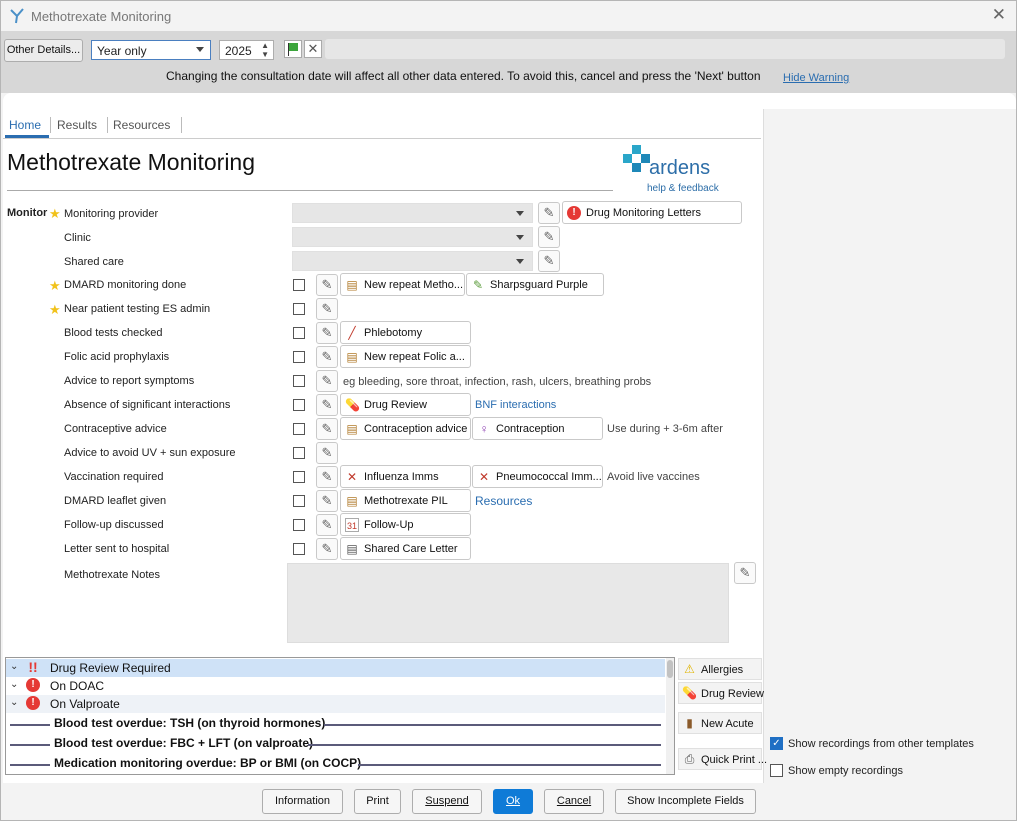 This screenshot has height=821, width=1017. What do you see at coordinates (299, 405) in the screenshot?
I see `interactions-checkbox` at bounding box center [299, 405].